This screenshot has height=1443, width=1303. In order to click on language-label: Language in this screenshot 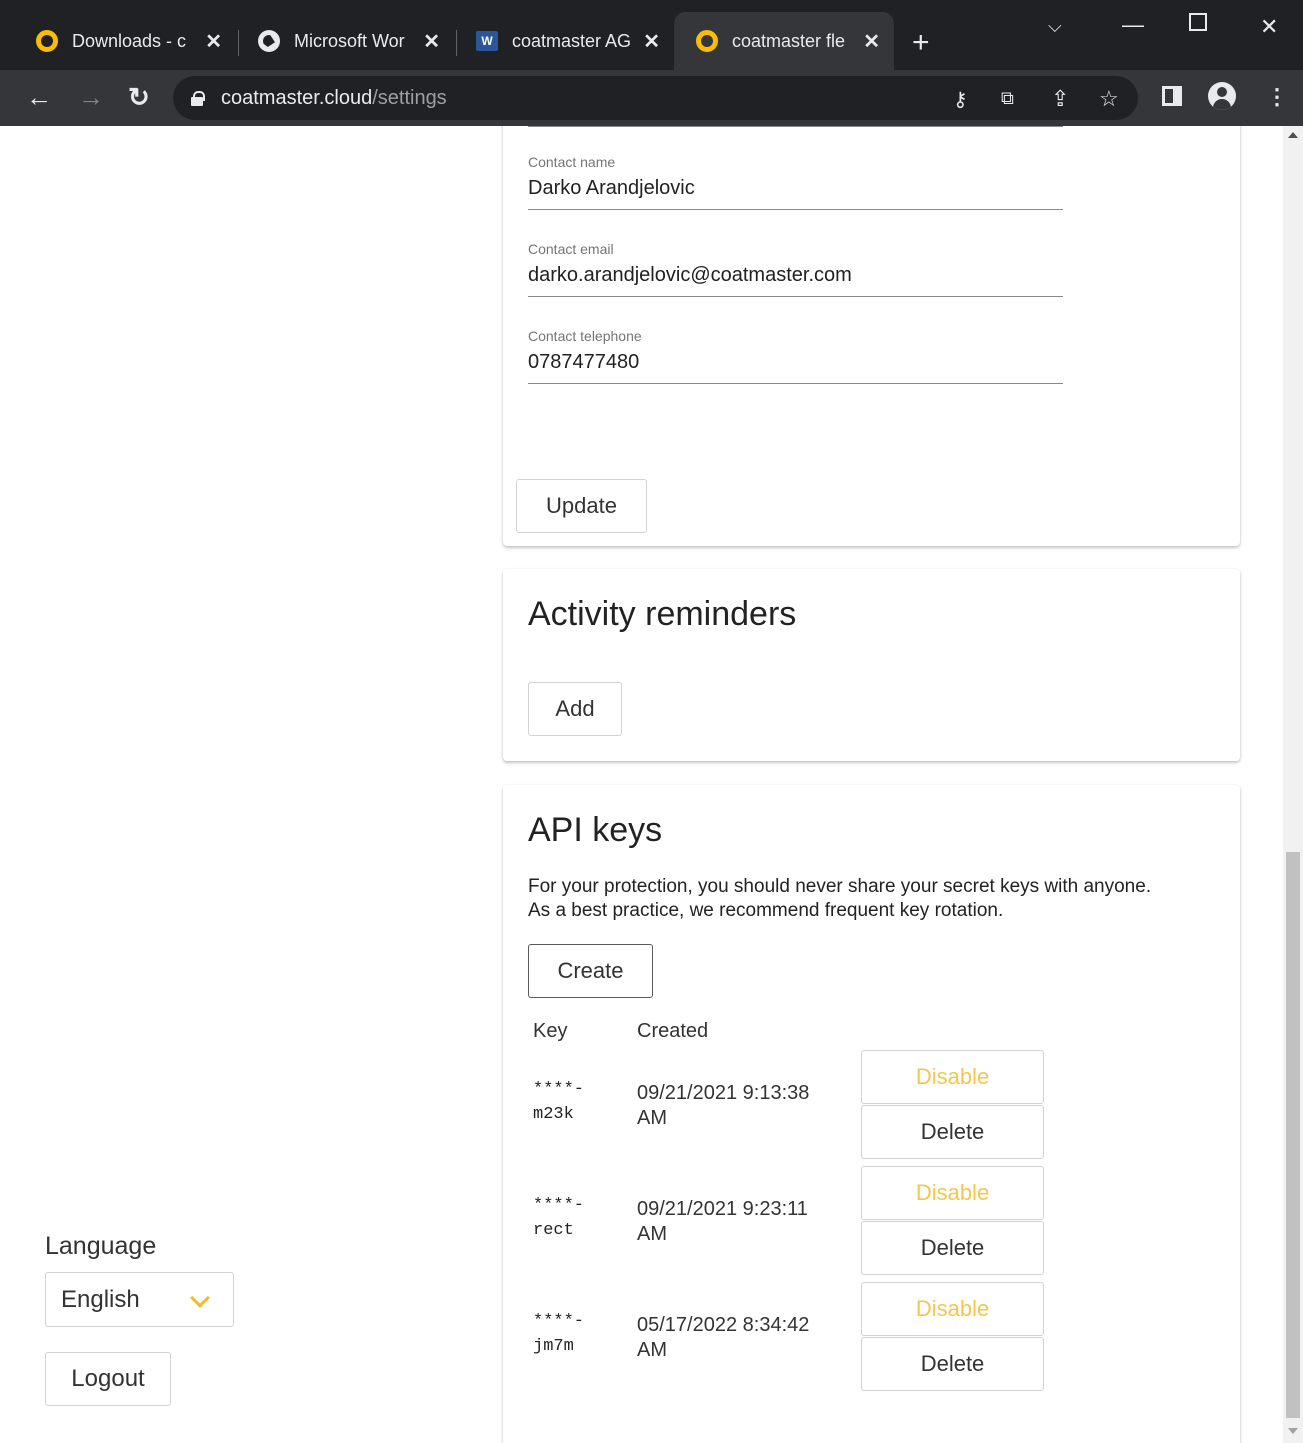, I will do `click(101, 1246)`.